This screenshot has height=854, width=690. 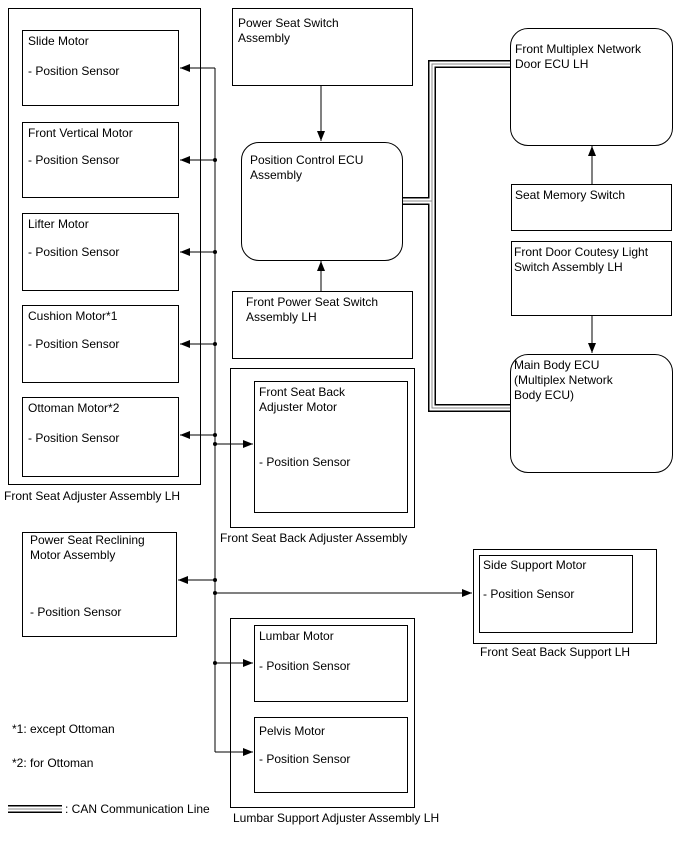 I want to click on slide-motor-box: Slide Motor - Position Sensor, so click(x=100, y=68).